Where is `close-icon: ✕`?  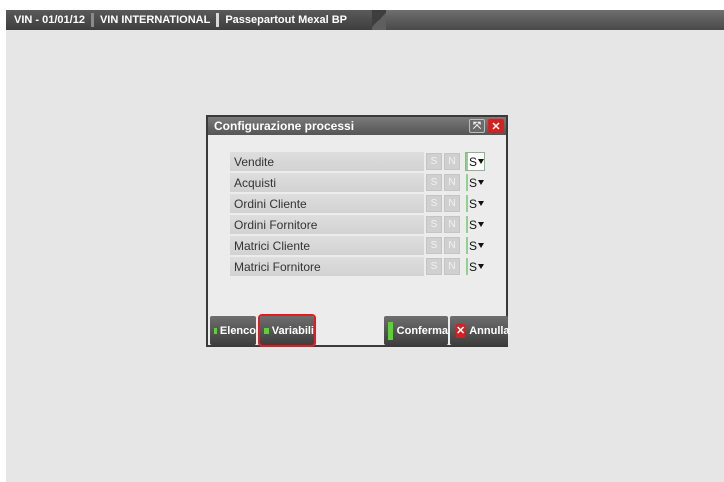 close-icon: ✕ is located at coordinates (496, 126).